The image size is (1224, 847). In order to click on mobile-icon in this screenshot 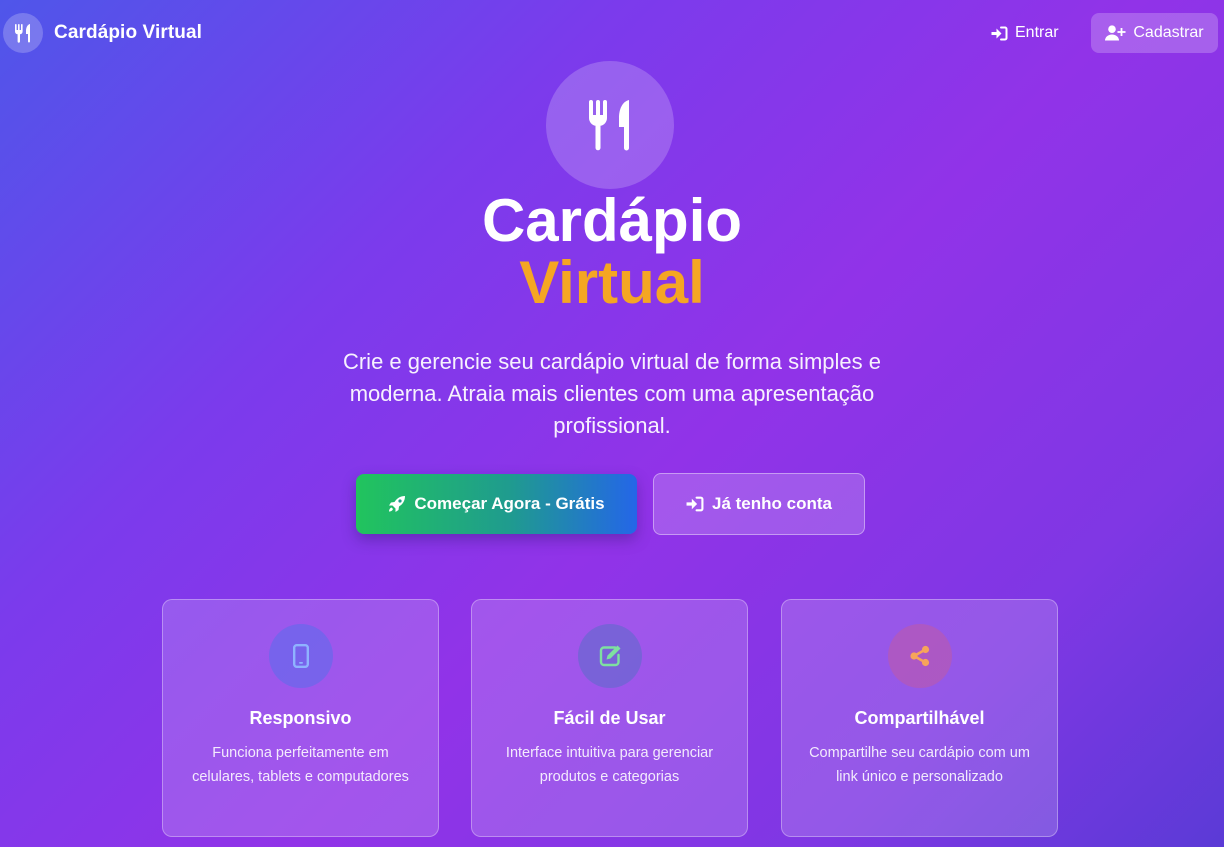, I will do `click(301, 656)`.